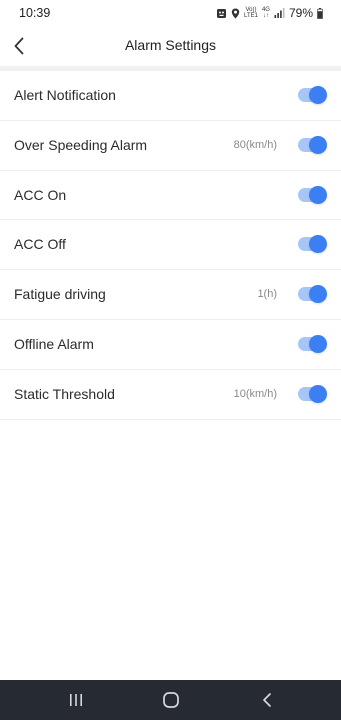 The image size is (341, 720). What do you see at coordinates (170, 196) in the screenshot?
I see `setting-row-acc-on: ACC On` at bounding box center [170, 196].